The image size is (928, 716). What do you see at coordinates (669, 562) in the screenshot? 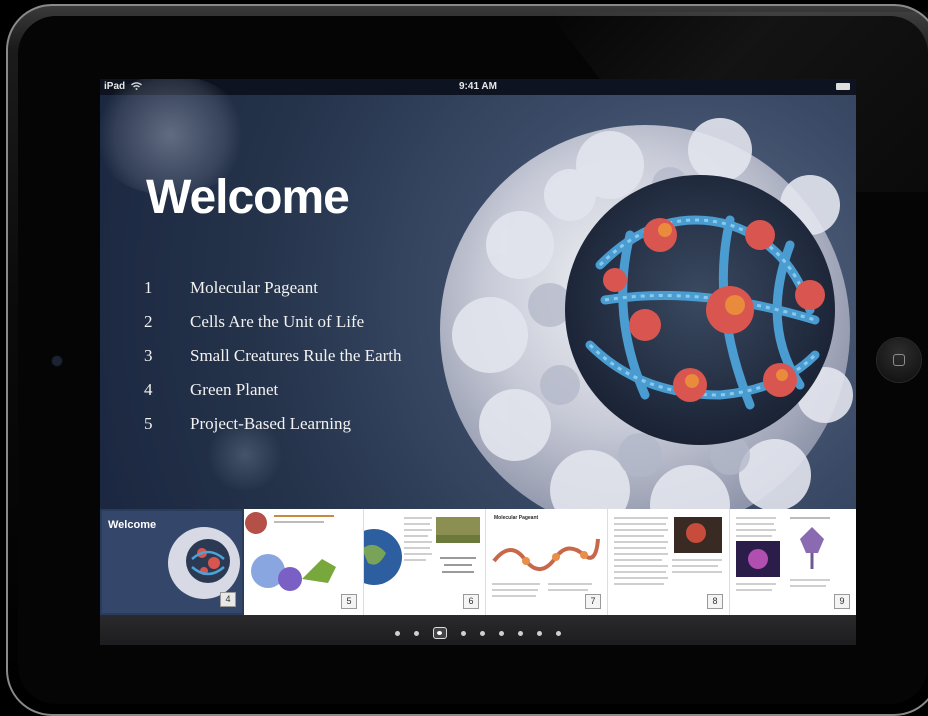
I see `thumbnail-page-8: 8` at bounding box center [669, 562].